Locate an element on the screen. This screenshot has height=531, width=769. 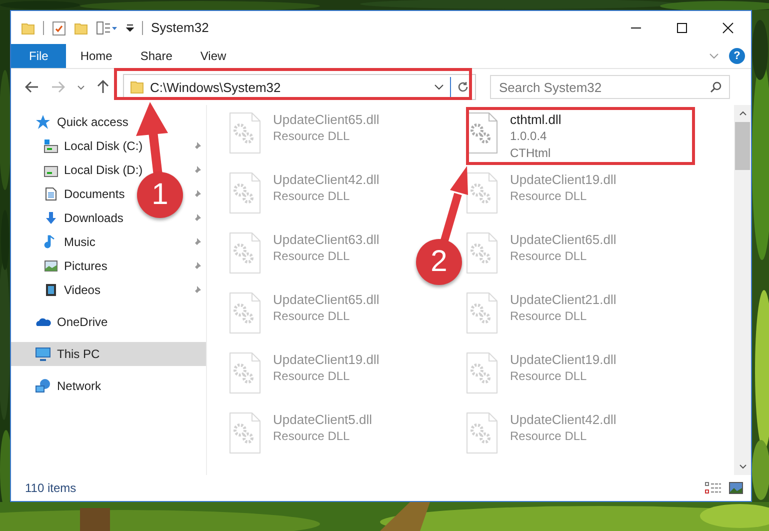
large-icons-view-icon is located at coordinates (736, 488).